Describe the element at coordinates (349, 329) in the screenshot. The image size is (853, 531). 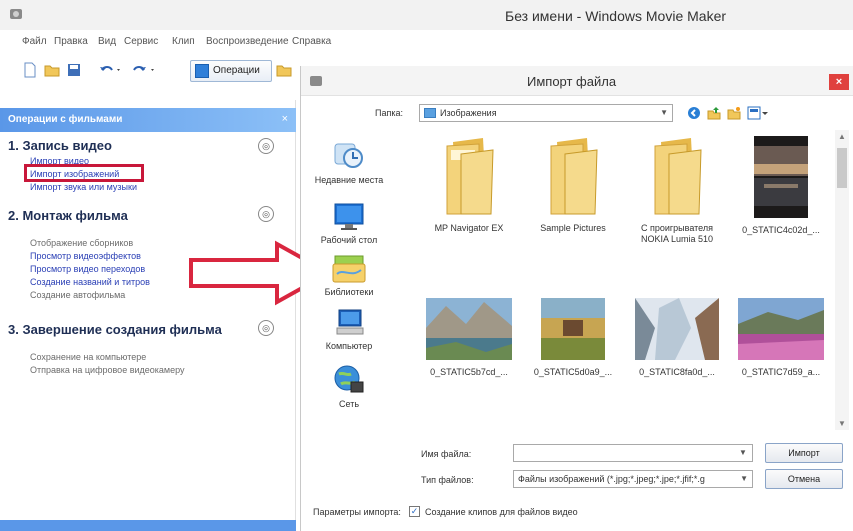
I see `place-computer: Компьютер` at that location.